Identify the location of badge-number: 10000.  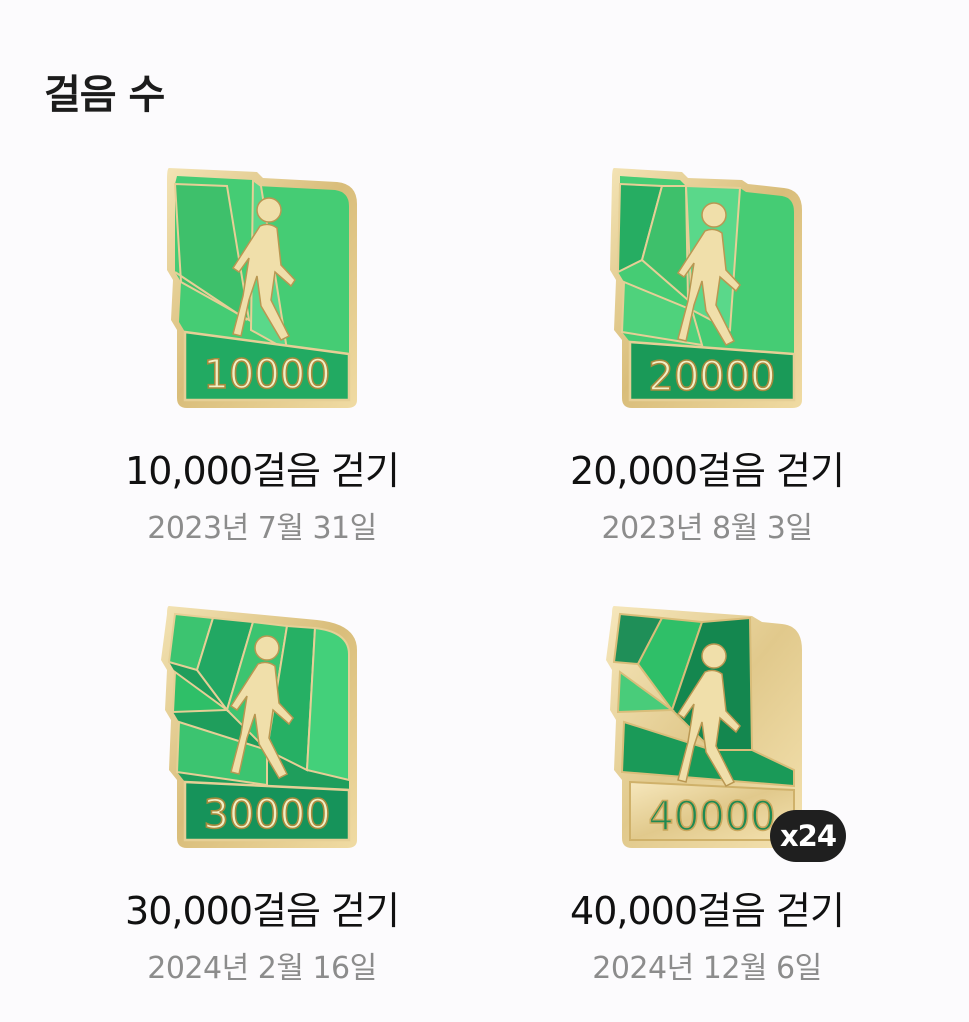
(266, 375).